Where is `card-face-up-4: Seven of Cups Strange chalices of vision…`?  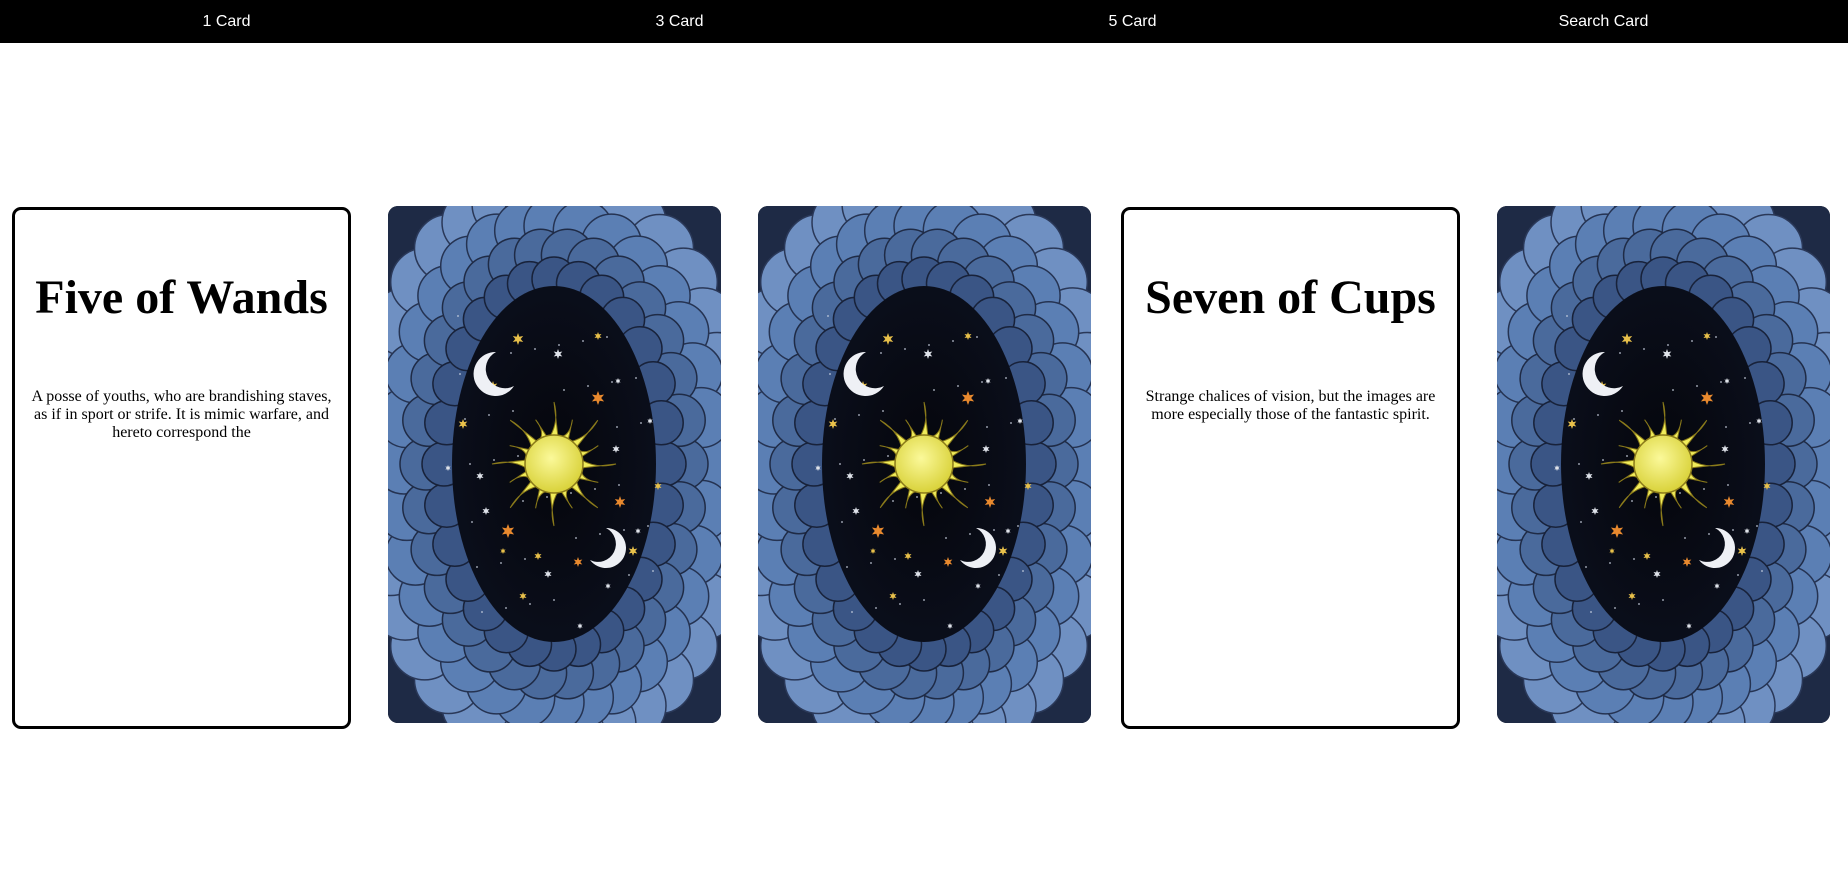
card-face-up-4: Seven of Cups Strange chalices of vision… is located at coordinates (1290, 468).